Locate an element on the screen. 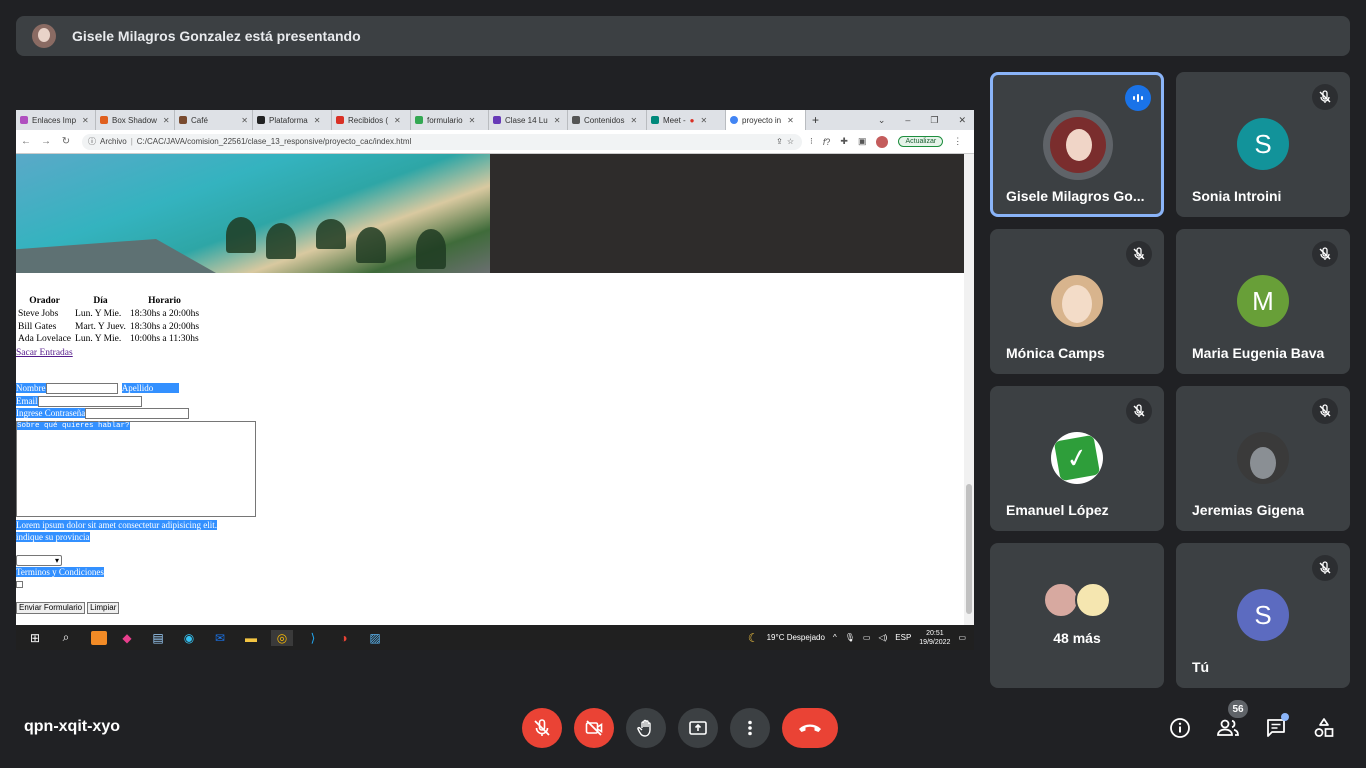 The width and height of the screenshot is (1366, 768). photos-icon: ▨ is located at coordinates (375, 638).